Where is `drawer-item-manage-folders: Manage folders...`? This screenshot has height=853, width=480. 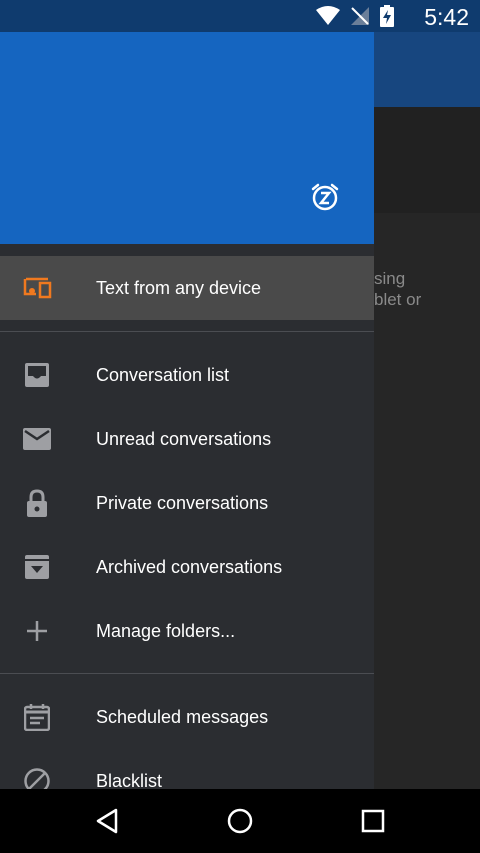
drawer-item-manage-folders: Manage folders... is located at coordinates (187, 631).